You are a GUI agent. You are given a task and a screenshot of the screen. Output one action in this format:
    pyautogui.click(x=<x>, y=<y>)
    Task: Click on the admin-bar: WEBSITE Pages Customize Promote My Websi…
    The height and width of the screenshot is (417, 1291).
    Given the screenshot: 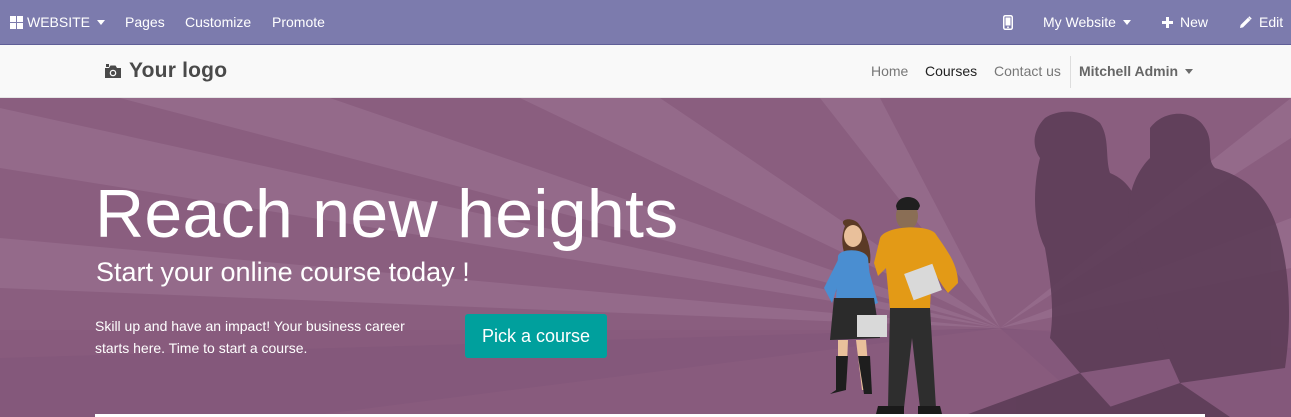 What is the action you would take?
    pyautogui.click(x=645, y=22)
    